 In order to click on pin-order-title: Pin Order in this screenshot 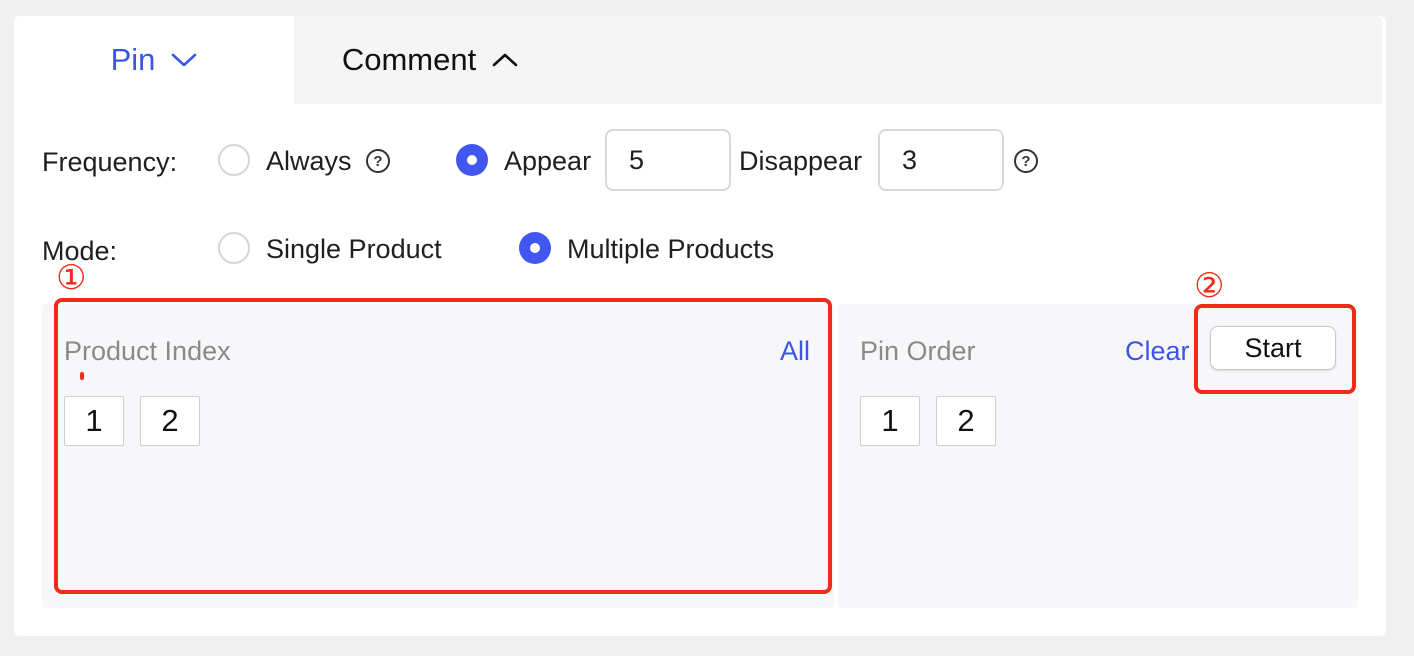, I will do `click(918, 351)`.